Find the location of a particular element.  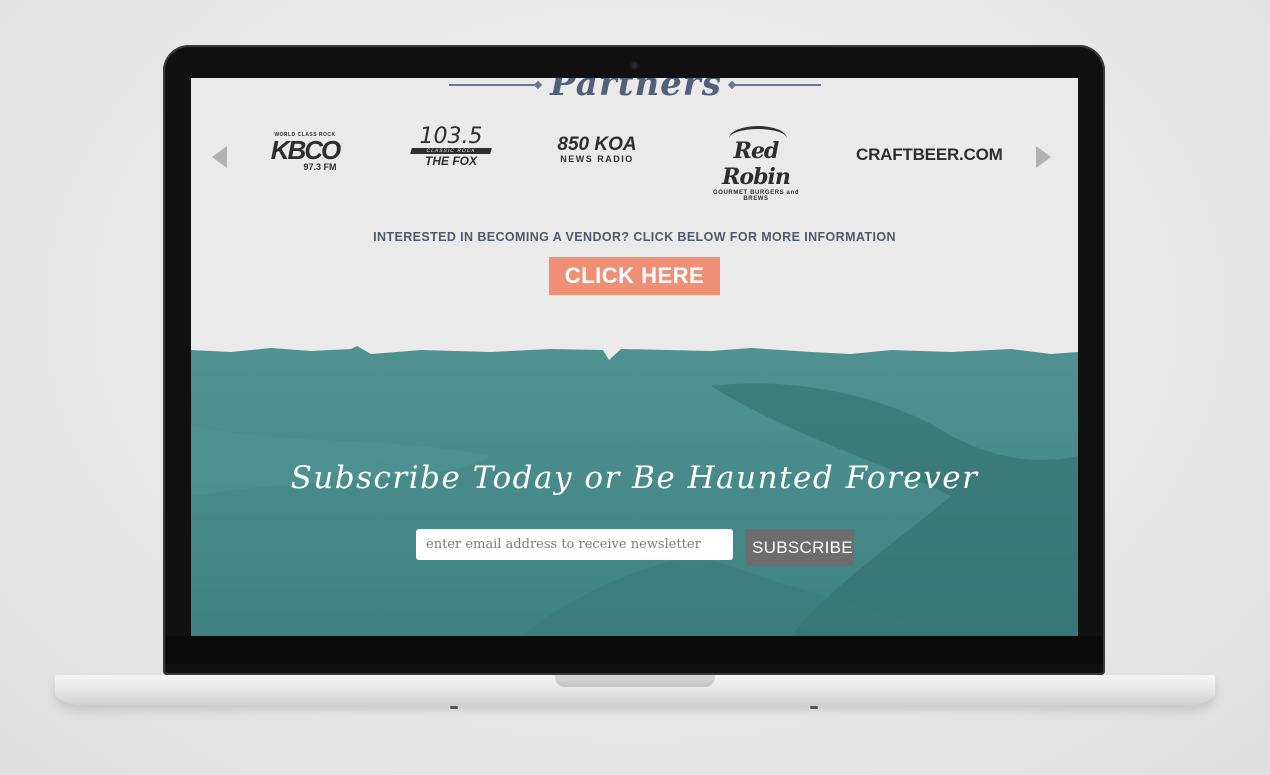

logo-tagline: CLASSIC ROCK is located at coordinates (451, 151).